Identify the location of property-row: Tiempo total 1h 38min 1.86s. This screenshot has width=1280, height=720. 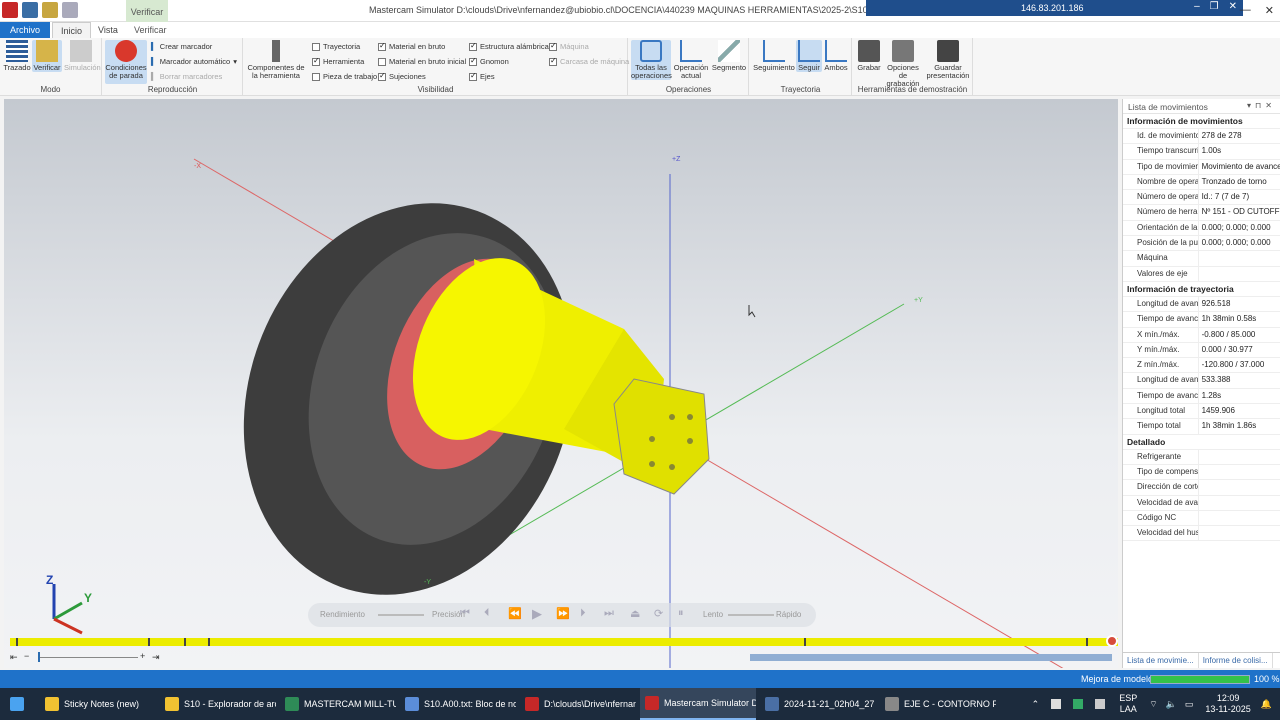
(1201, 427).